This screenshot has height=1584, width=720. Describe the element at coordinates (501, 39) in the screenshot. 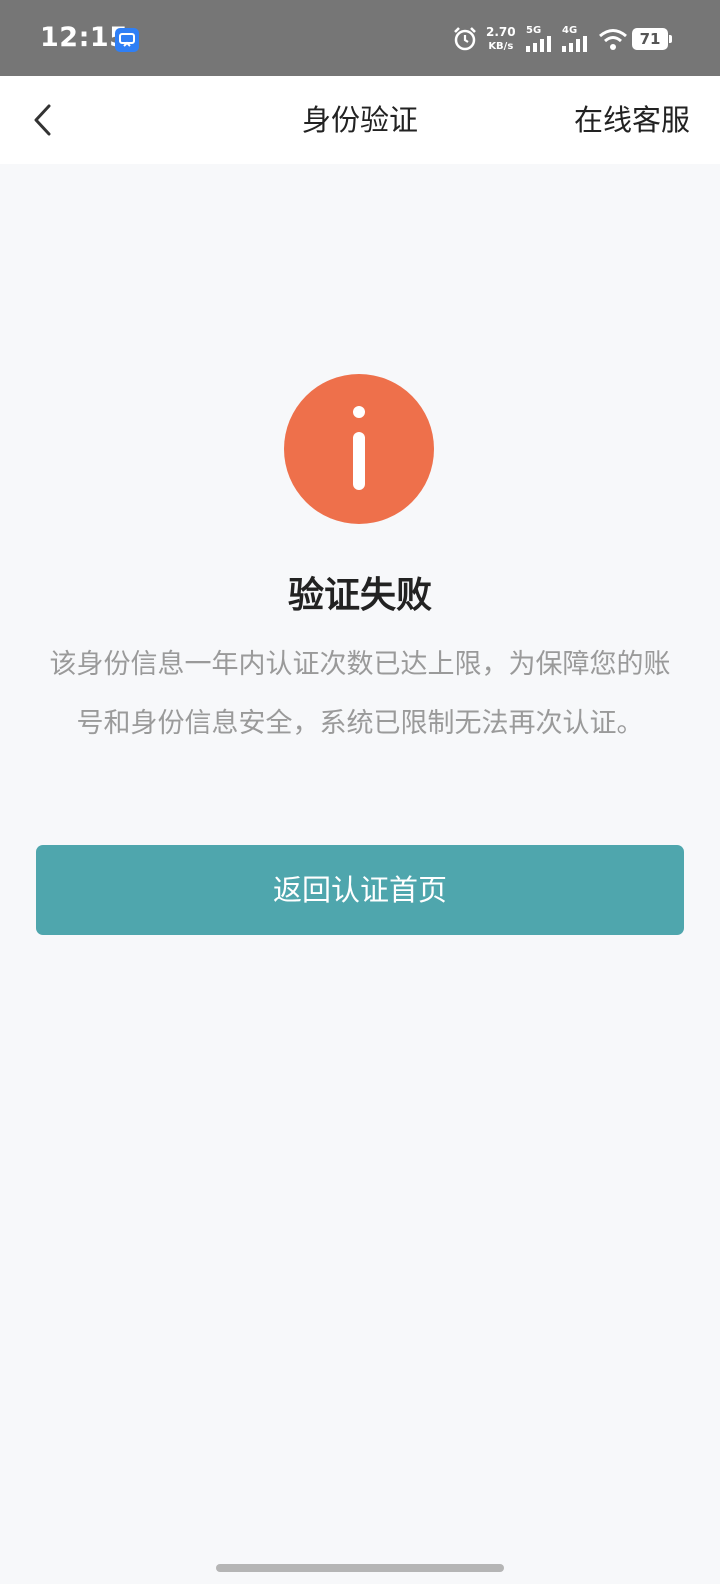

I see `network-speed: 2.70 KB/s` at that location.